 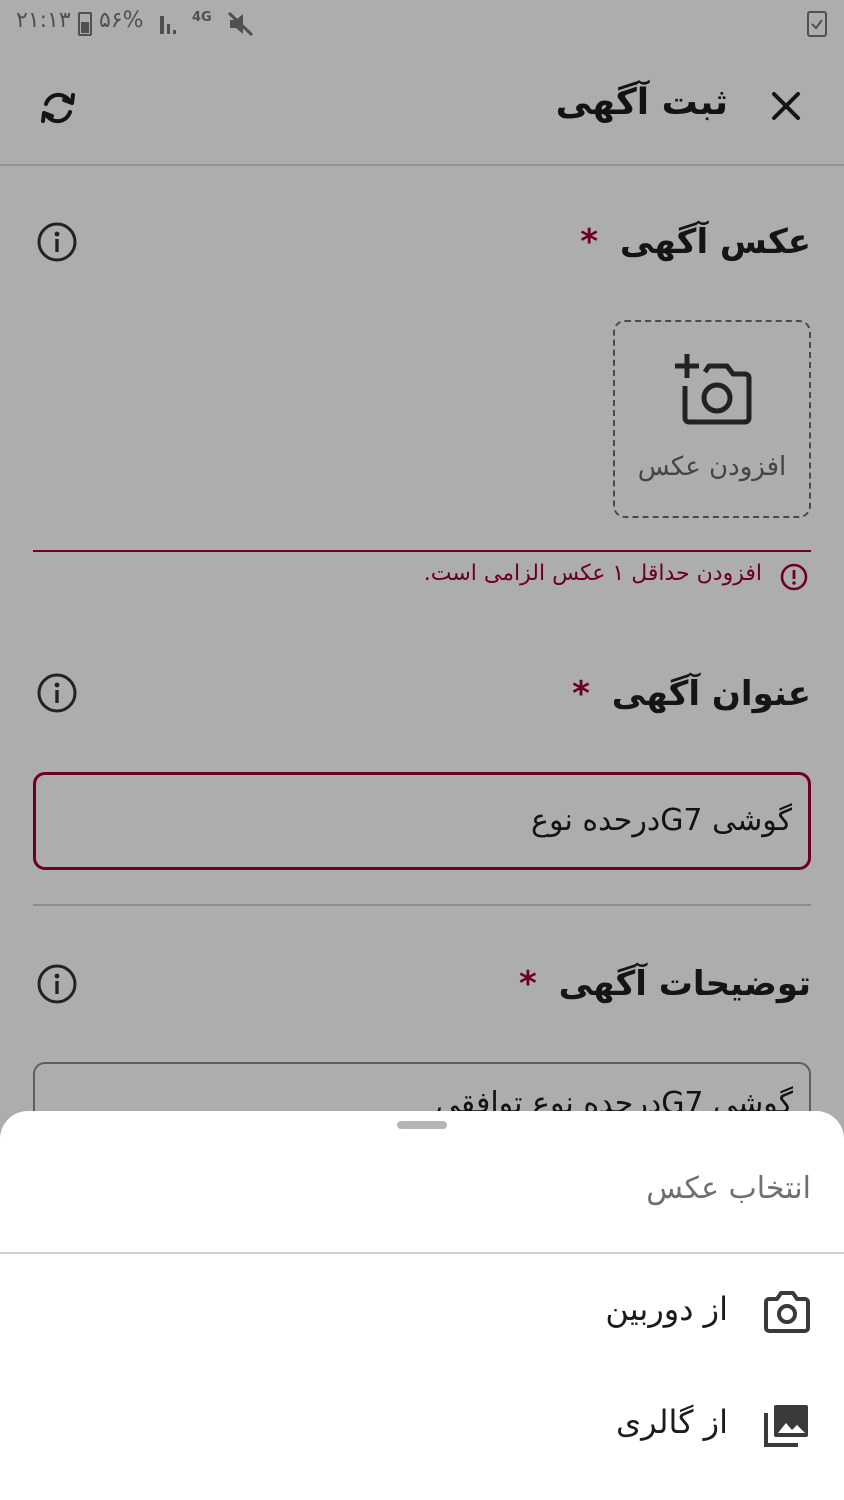 I want to click on option-gallery: از گالری, so click(x=422, y=1425).